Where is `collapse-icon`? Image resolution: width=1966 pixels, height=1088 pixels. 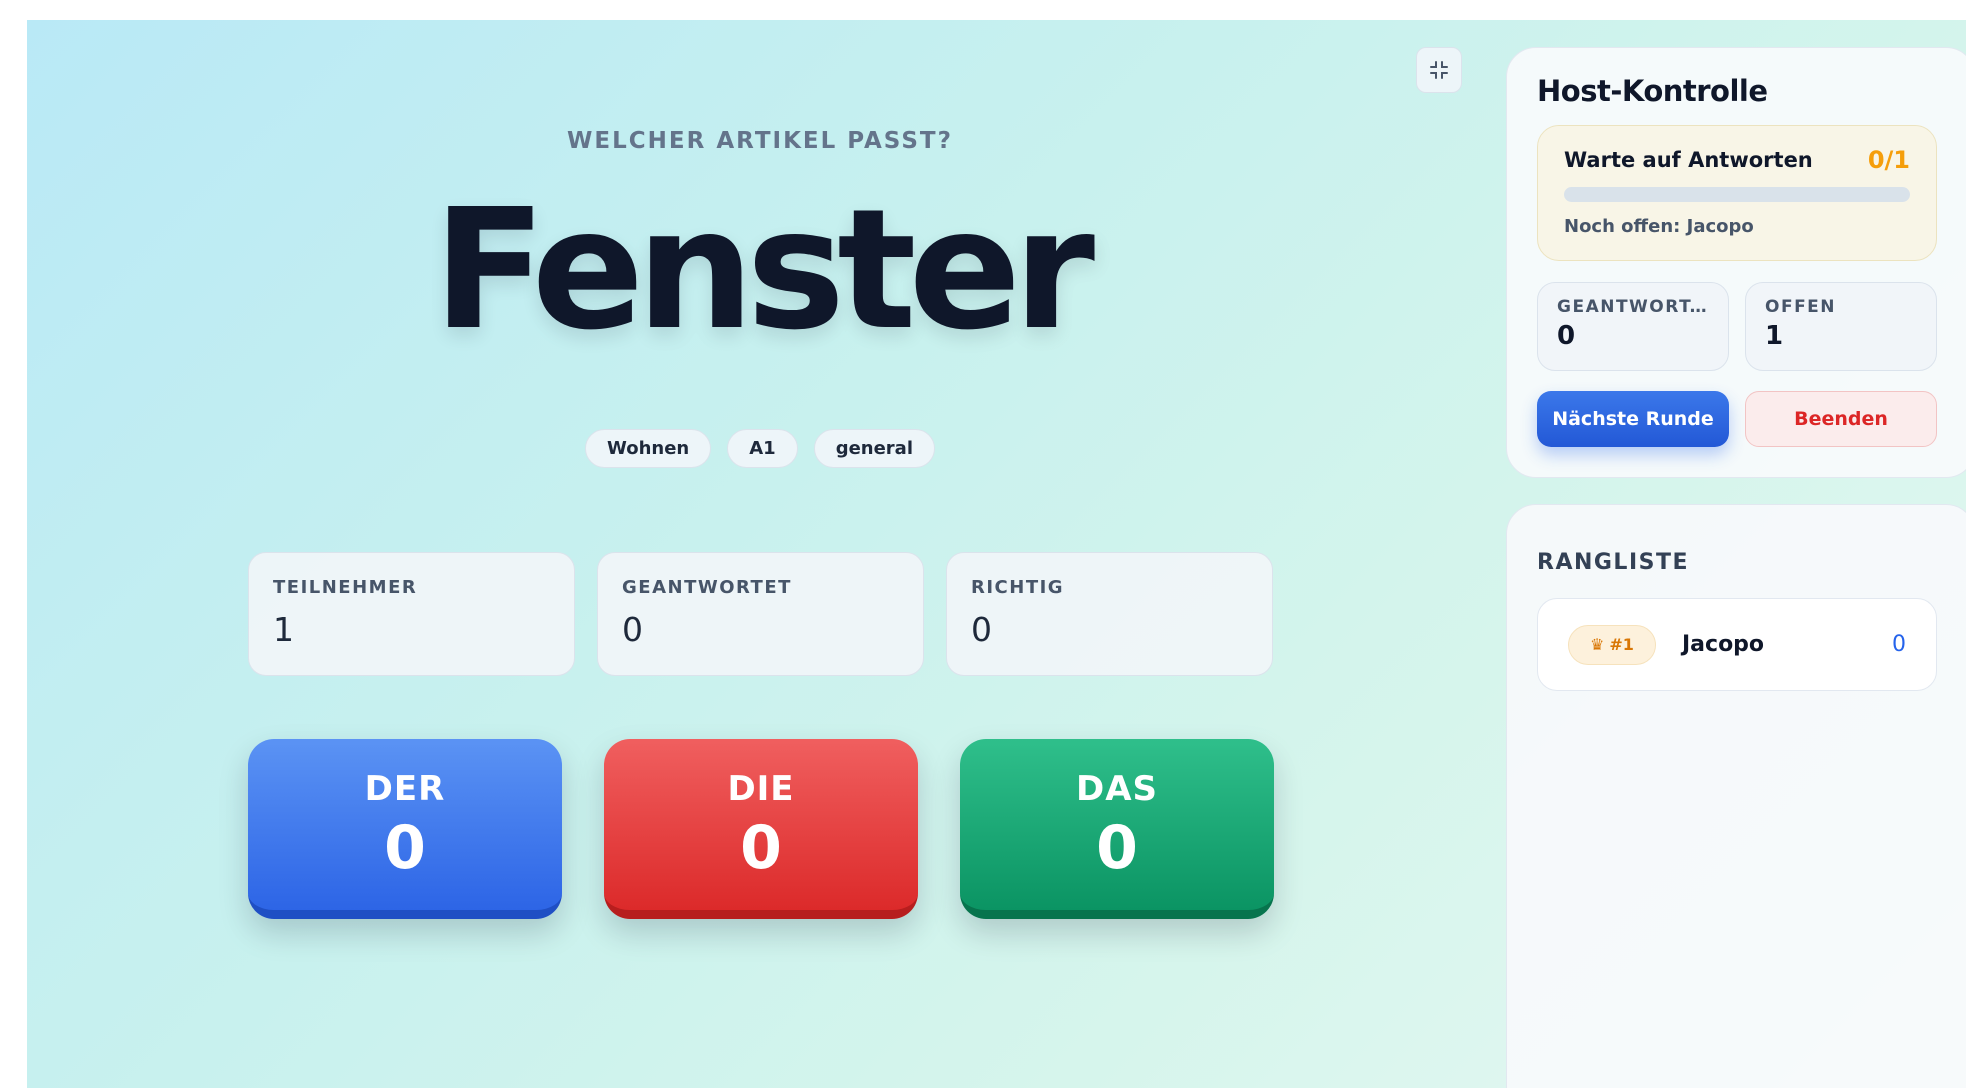 collapse-icon is located at coordinates (1439, 70).